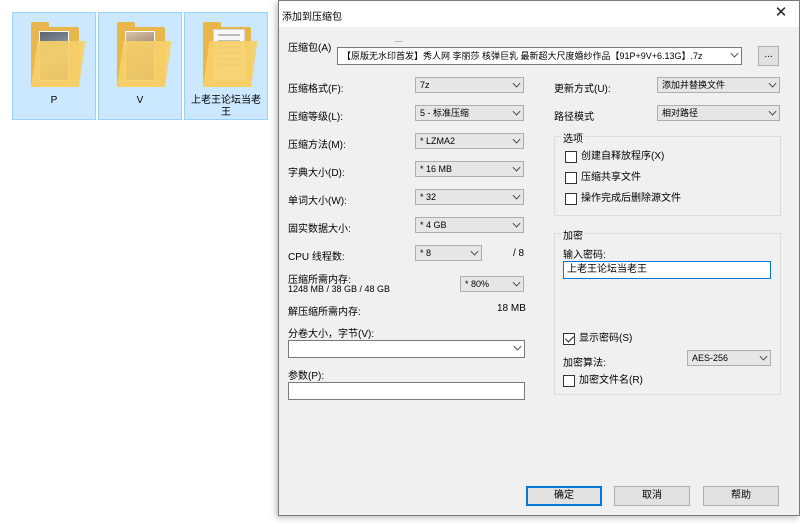 The width and height of the screenshot is (800, 527). What do you see at coordinates (331, 334) in the screenshot?
I see `volume-label: 分卷大小，字节(V):` at bounding box center [331, 334].